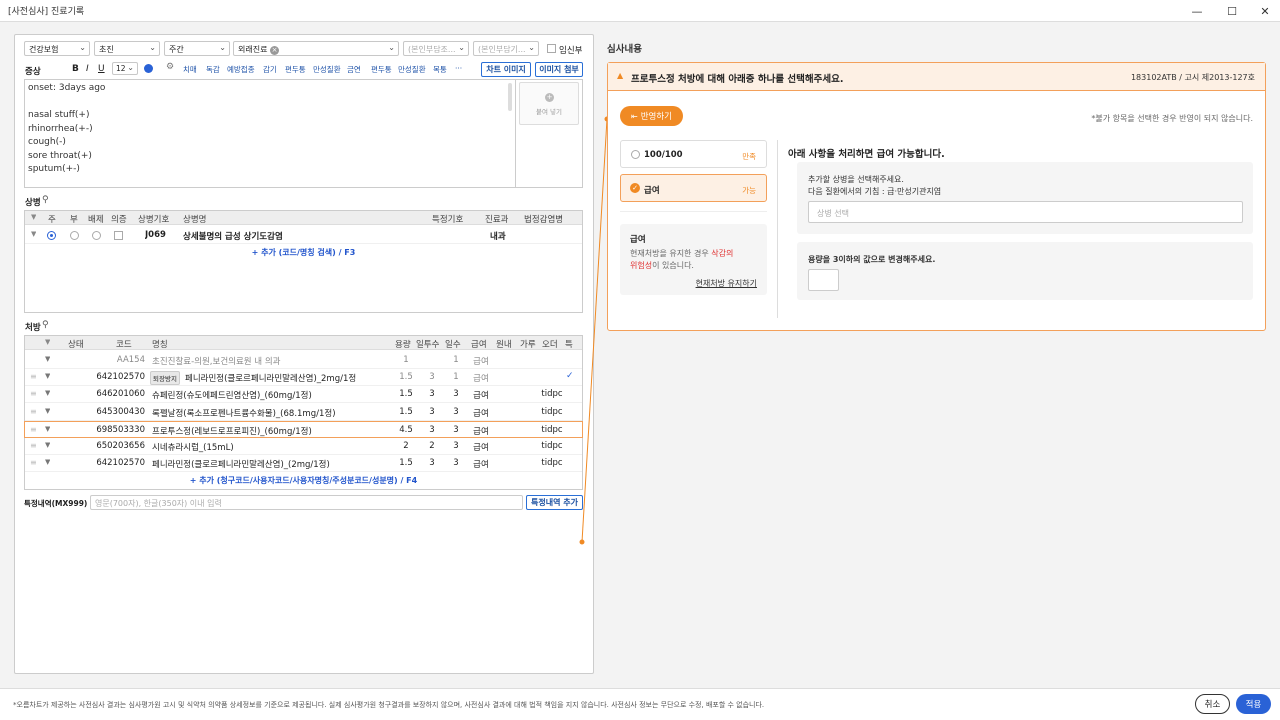 This screenshot has width=1280, height=720. I want to click on dose-input, so click(823, 280).